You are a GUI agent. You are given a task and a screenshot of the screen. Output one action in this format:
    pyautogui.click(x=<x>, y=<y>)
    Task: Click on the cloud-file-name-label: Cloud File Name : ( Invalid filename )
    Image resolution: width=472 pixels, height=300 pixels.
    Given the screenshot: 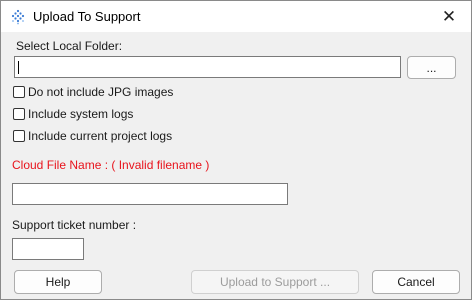 What is the action you would take?
    pyautogui.click(x=111, y=165)
    